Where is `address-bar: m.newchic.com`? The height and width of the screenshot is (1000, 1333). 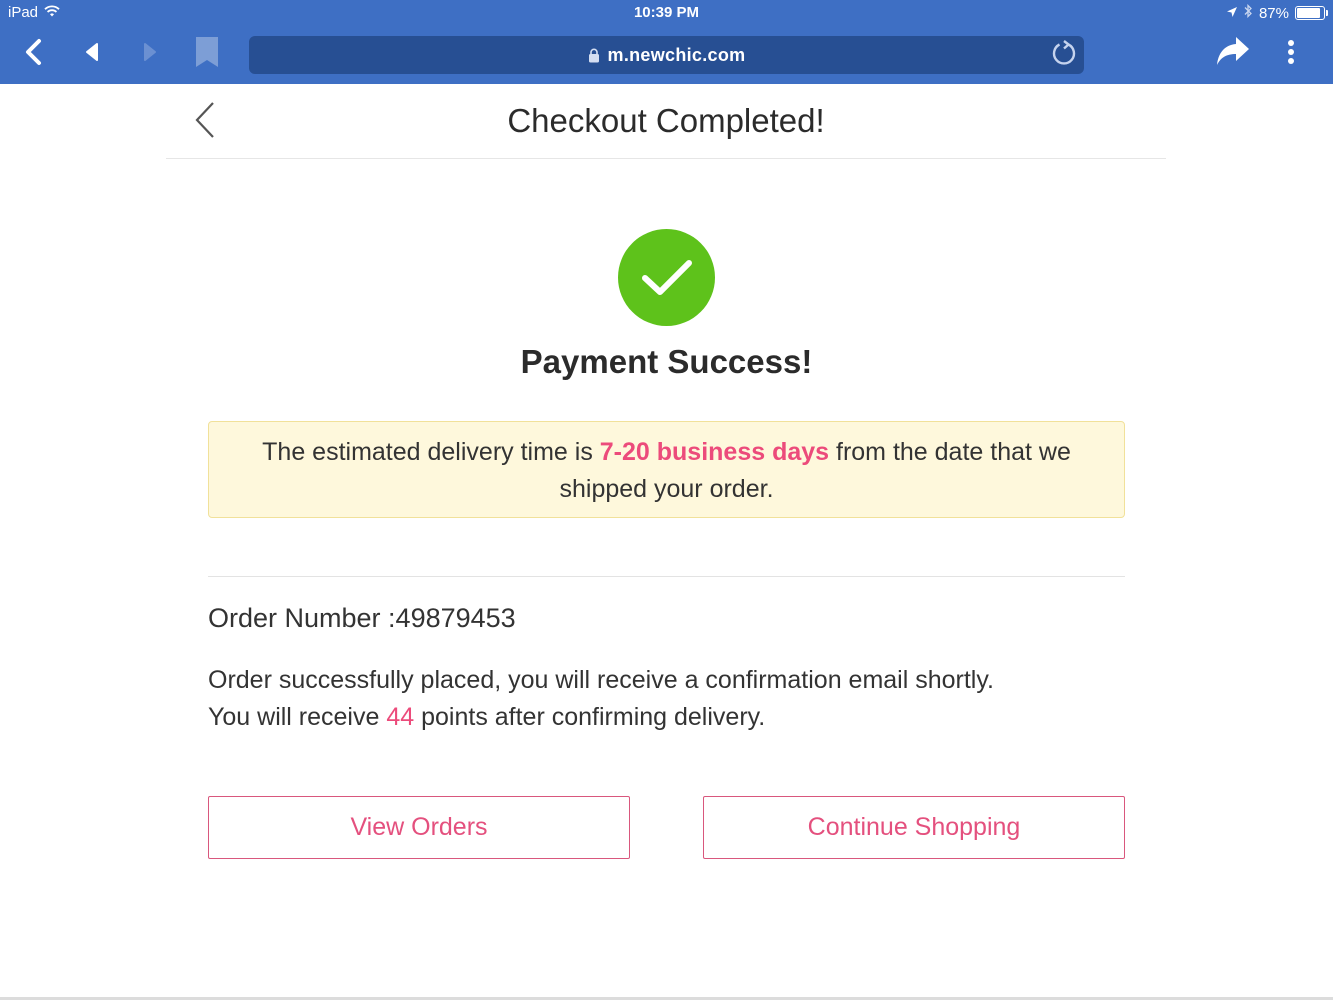 address-bar: m.newchic.com is located at coordinates (666, 55).